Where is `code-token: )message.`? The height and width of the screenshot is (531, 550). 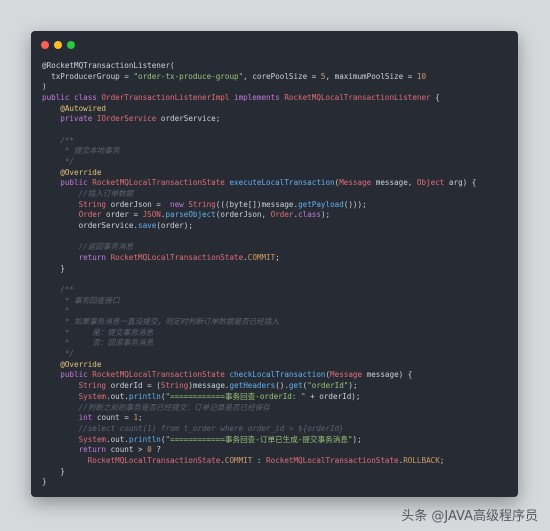
code-token: )message. is located at coordinates (209, 386).